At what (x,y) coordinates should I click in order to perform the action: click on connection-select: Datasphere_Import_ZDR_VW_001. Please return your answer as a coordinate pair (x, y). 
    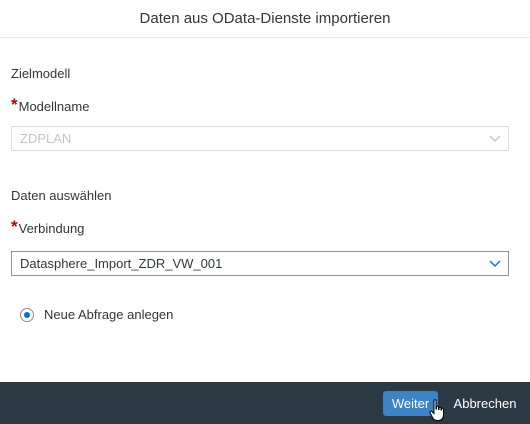
    Looking at the image, I should click on (260, 263).